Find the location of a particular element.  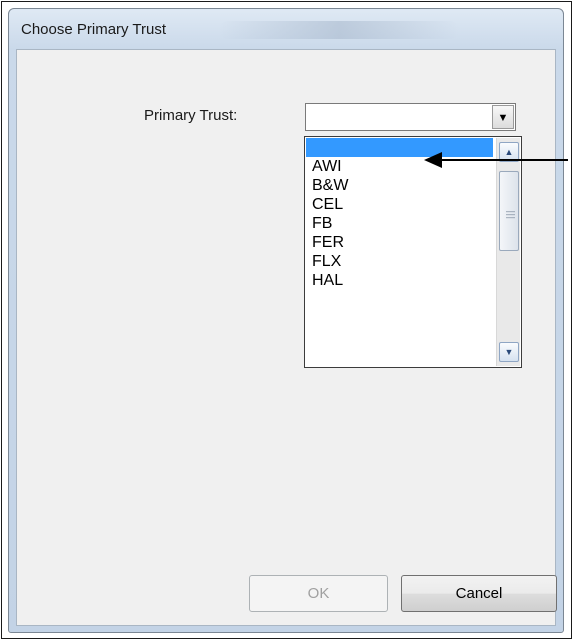

dropdown-scrollbar: ▲ — — — ▼ is located at coordinates (508, 252).